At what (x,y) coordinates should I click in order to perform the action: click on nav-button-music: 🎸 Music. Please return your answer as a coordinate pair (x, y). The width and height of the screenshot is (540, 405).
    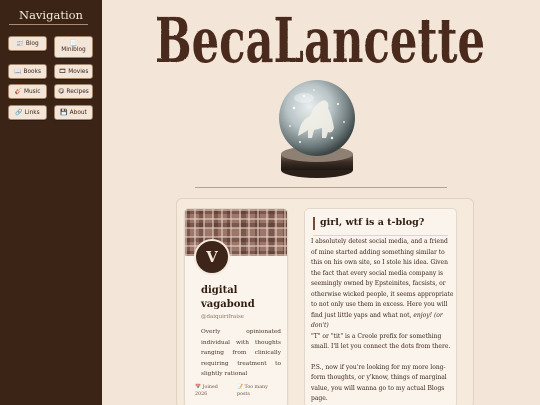
    Looking at the image, I should click on (27, 91).